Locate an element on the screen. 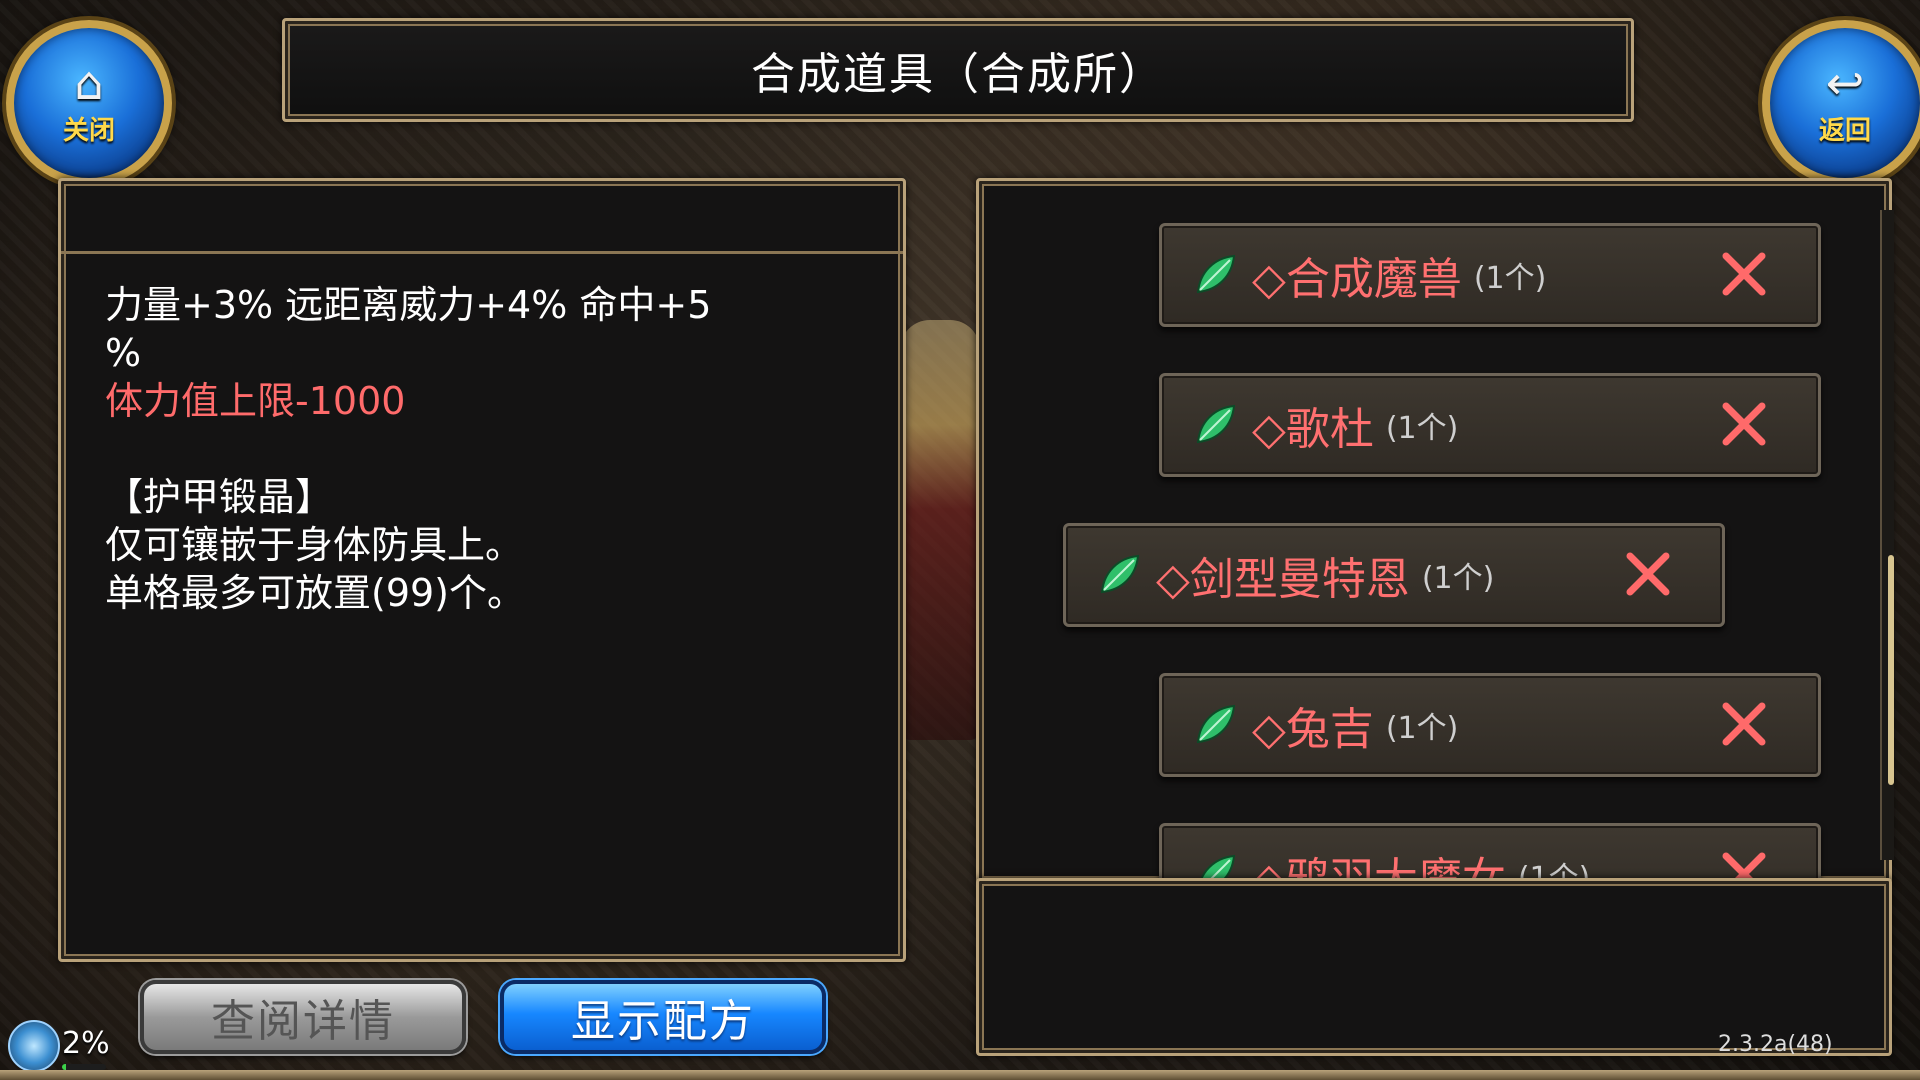 Image resolution: width=1920 pixels, height=1080 pixels. material-name: ◇歌杜 is located at coordinates (1313, 429).